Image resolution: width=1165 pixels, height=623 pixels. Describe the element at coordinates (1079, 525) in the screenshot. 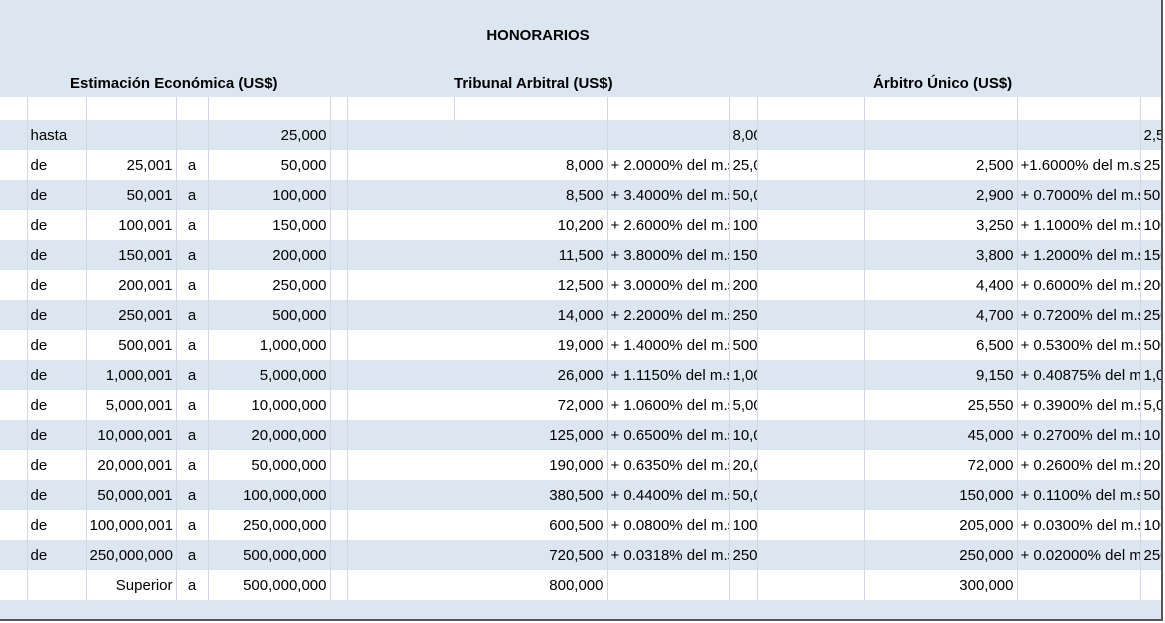

I see `cell-arbitro-percent: + 0.0300% del m.s.a` at that location.